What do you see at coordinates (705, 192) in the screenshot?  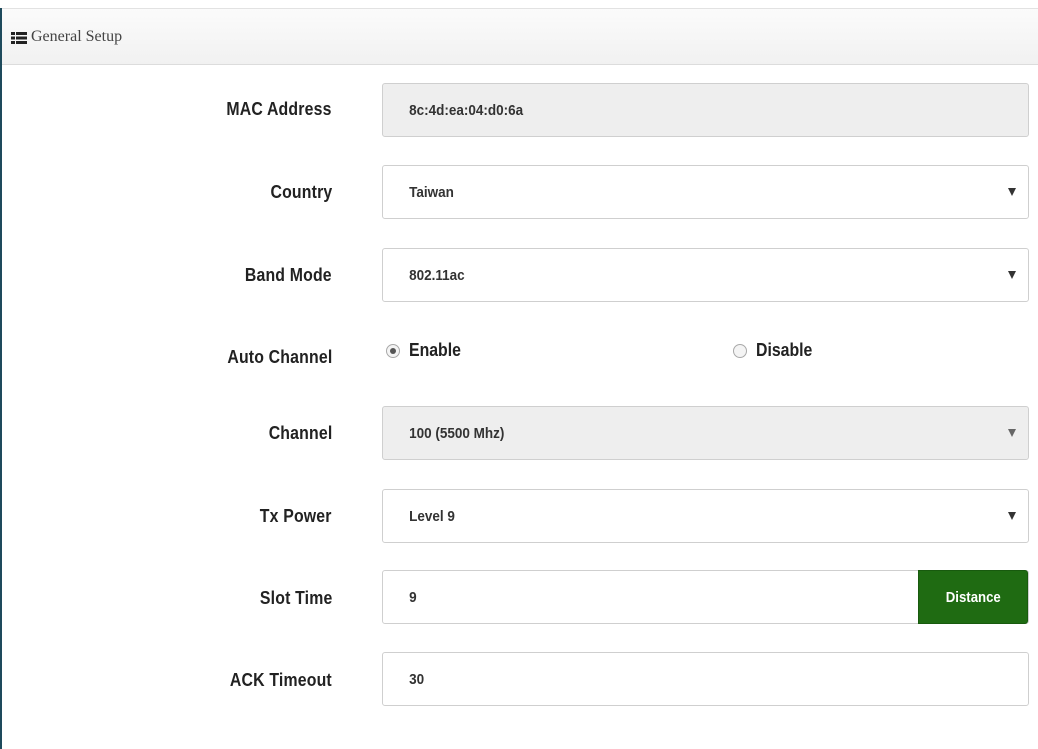 I see `country-select: Taiwan` at bounding box center [705, 192].